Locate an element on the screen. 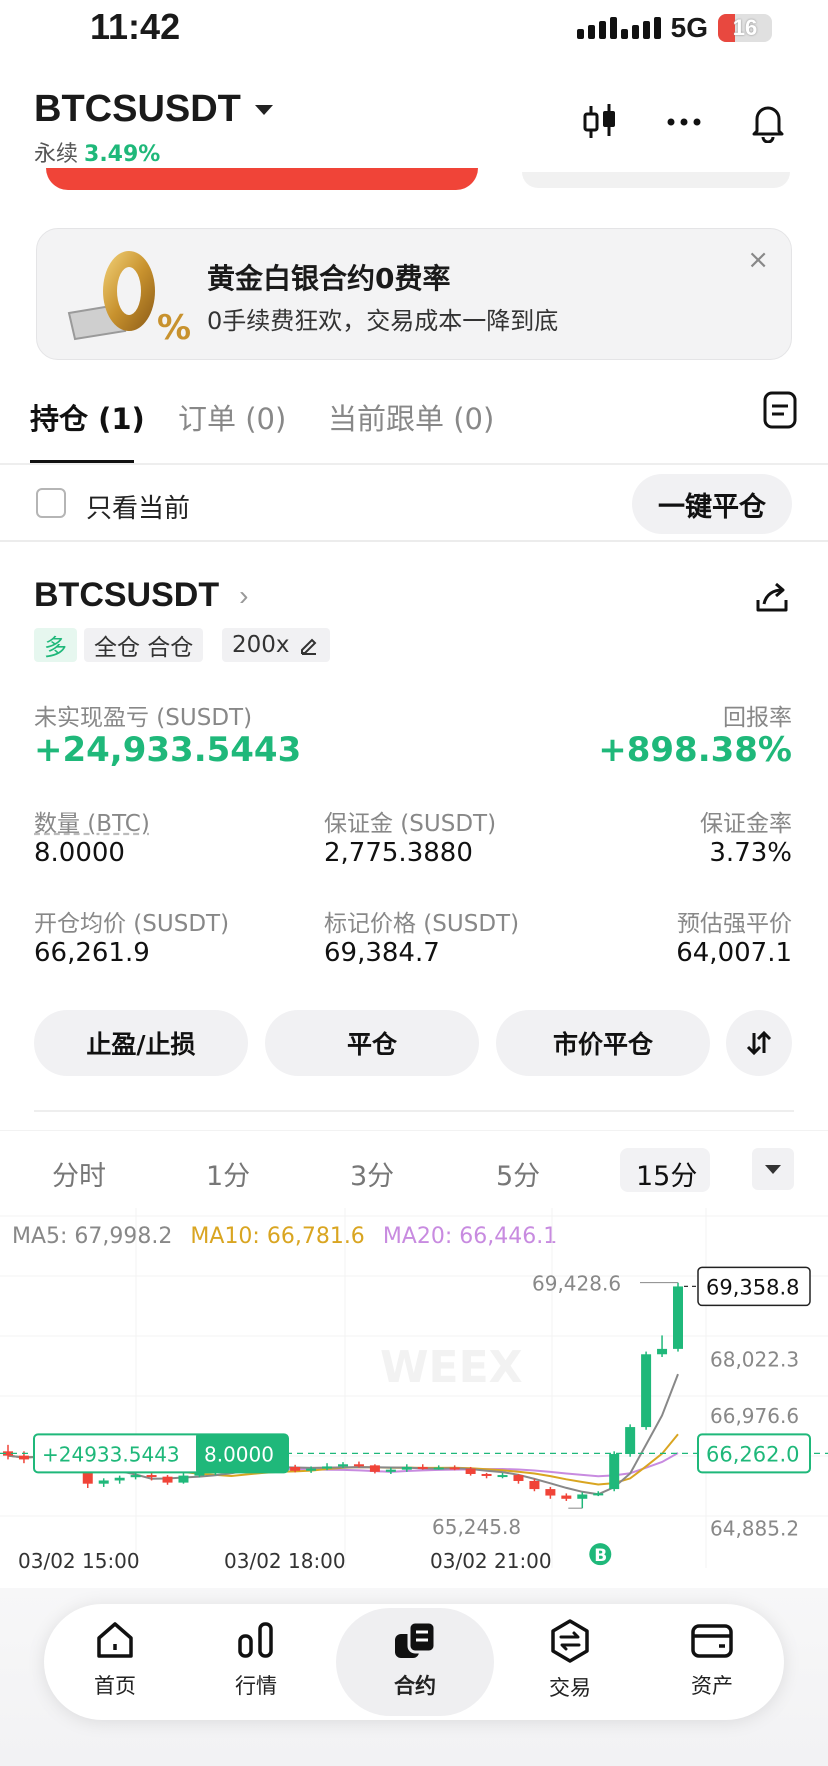 Image resolution: width=828 pixels, height=1766 pixels. interval-tab-1m: 1分 is located at coordinates (228, 1173).